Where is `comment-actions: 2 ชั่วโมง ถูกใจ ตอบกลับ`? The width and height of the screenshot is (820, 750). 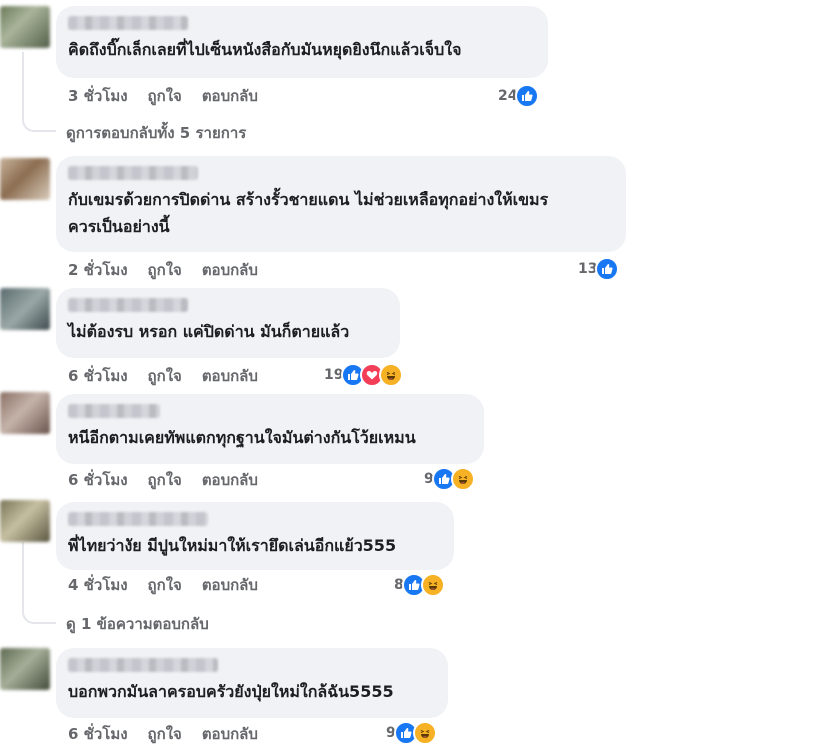 comment-actions: 2 ชั่วโมง ถูกใจ ตอบกลับ is located at coordinates (163, 270).